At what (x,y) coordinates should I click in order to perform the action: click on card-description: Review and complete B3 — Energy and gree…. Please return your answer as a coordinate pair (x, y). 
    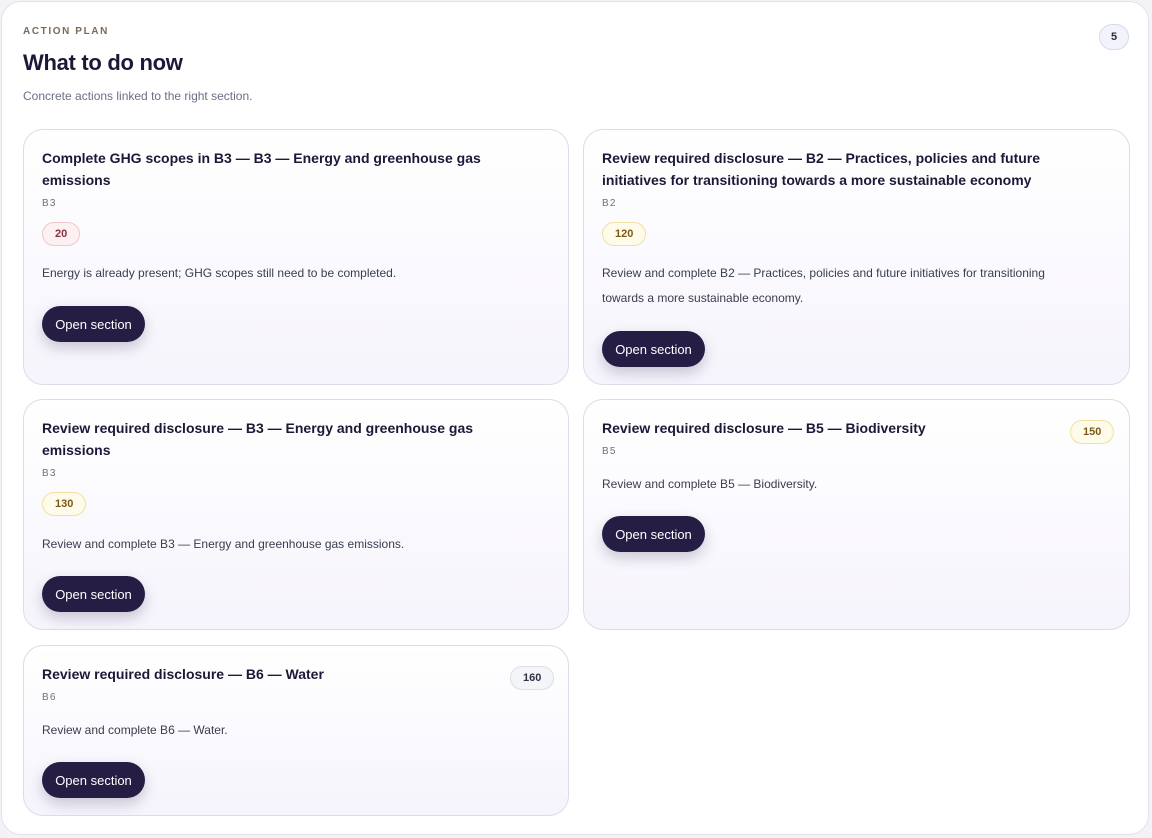
    Looking at the image, I should click on (223, 544).